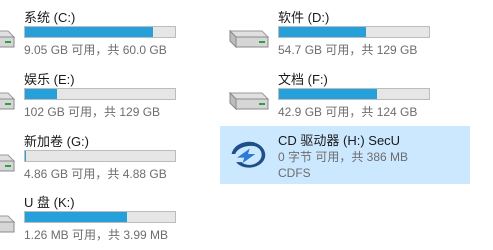 The height and width of the screenshot is (250, 493). Describe the element at coordinates (348, 112) in the screenshot. I see `drive-free-space: 42.9 GB 可用，共 124 GB` at that location.